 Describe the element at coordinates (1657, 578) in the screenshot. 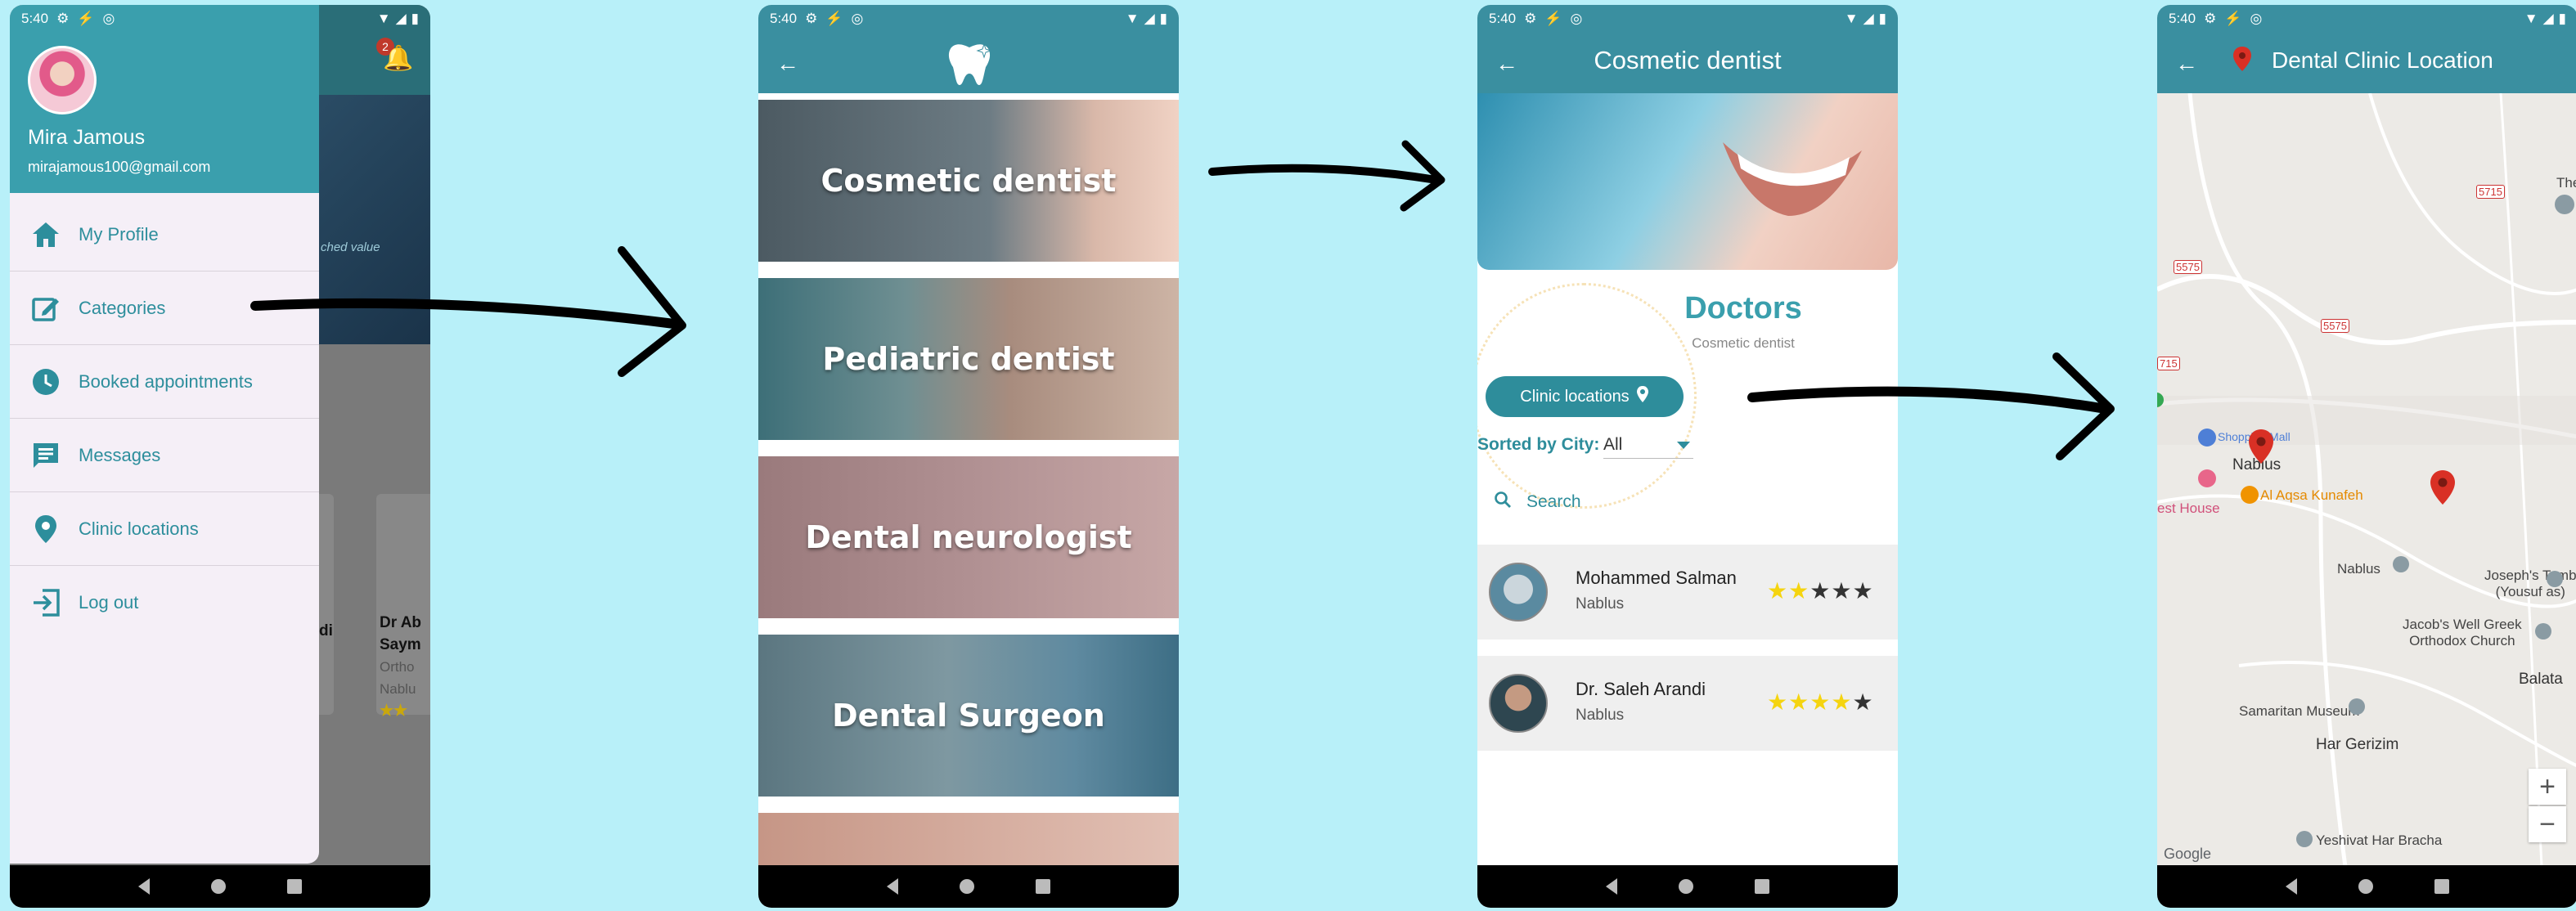

I see `doctor-name: Mohammed Salman` at that location.